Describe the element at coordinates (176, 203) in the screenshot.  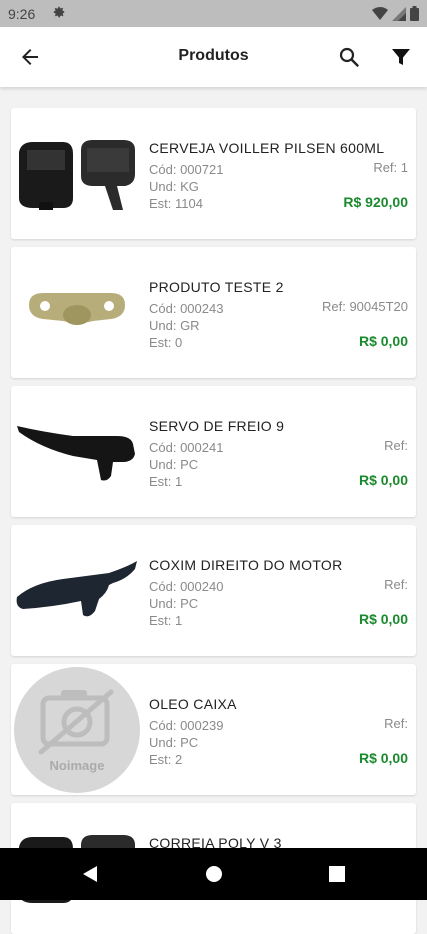
I see `product-stock: Est: 1104` at that location.